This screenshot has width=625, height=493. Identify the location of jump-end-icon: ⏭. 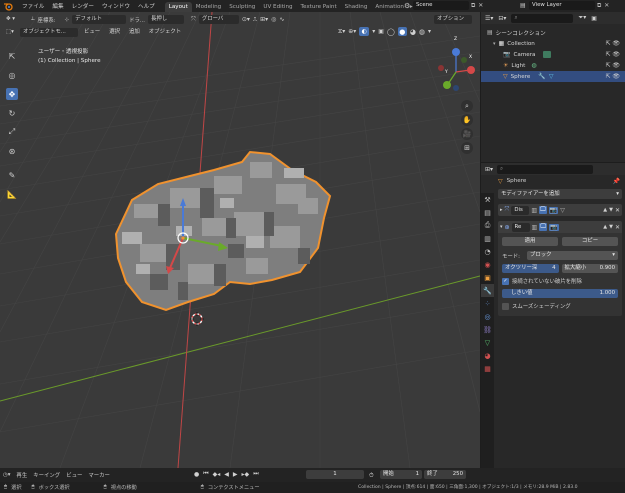
(255, 474).